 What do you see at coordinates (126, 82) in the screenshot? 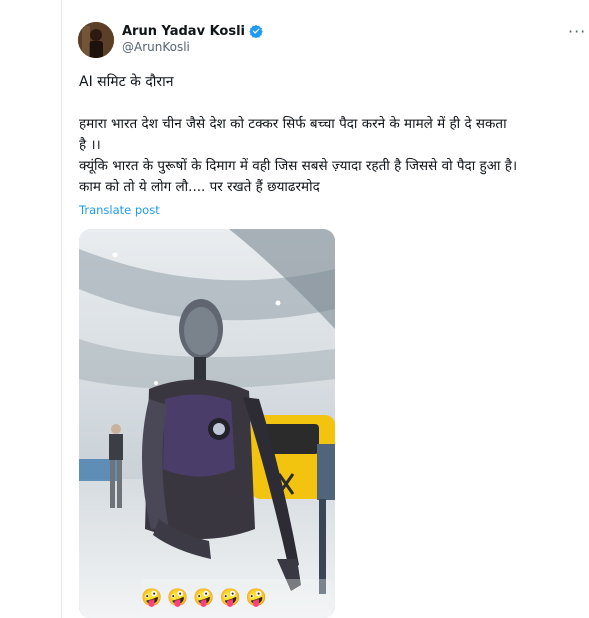
I see `post-title-line: AI समिट के दौरान` at bounding box center [126, 82].